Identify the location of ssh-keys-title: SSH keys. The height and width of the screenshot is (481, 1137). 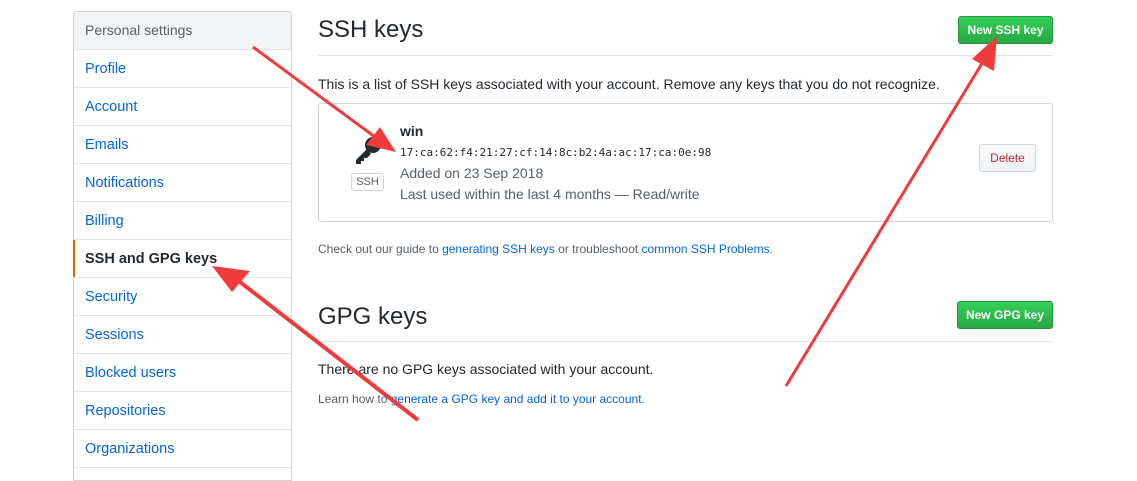
(371, 29).